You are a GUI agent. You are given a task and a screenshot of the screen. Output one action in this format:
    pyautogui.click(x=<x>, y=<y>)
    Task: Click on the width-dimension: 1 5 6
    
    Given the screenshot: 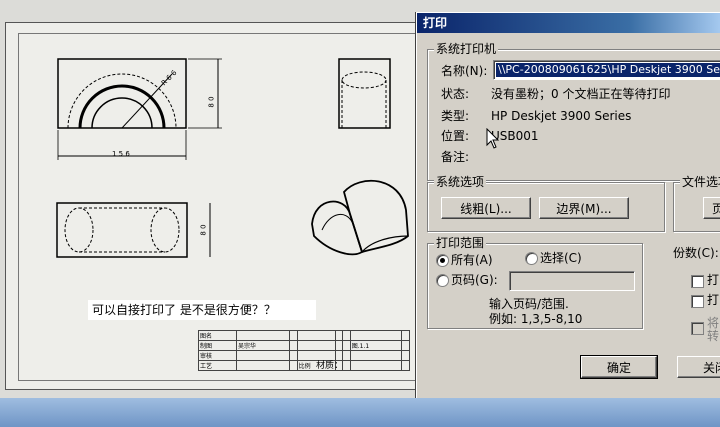 What is the action you would take?
    pyautogui.click(x=121, y=154)
    